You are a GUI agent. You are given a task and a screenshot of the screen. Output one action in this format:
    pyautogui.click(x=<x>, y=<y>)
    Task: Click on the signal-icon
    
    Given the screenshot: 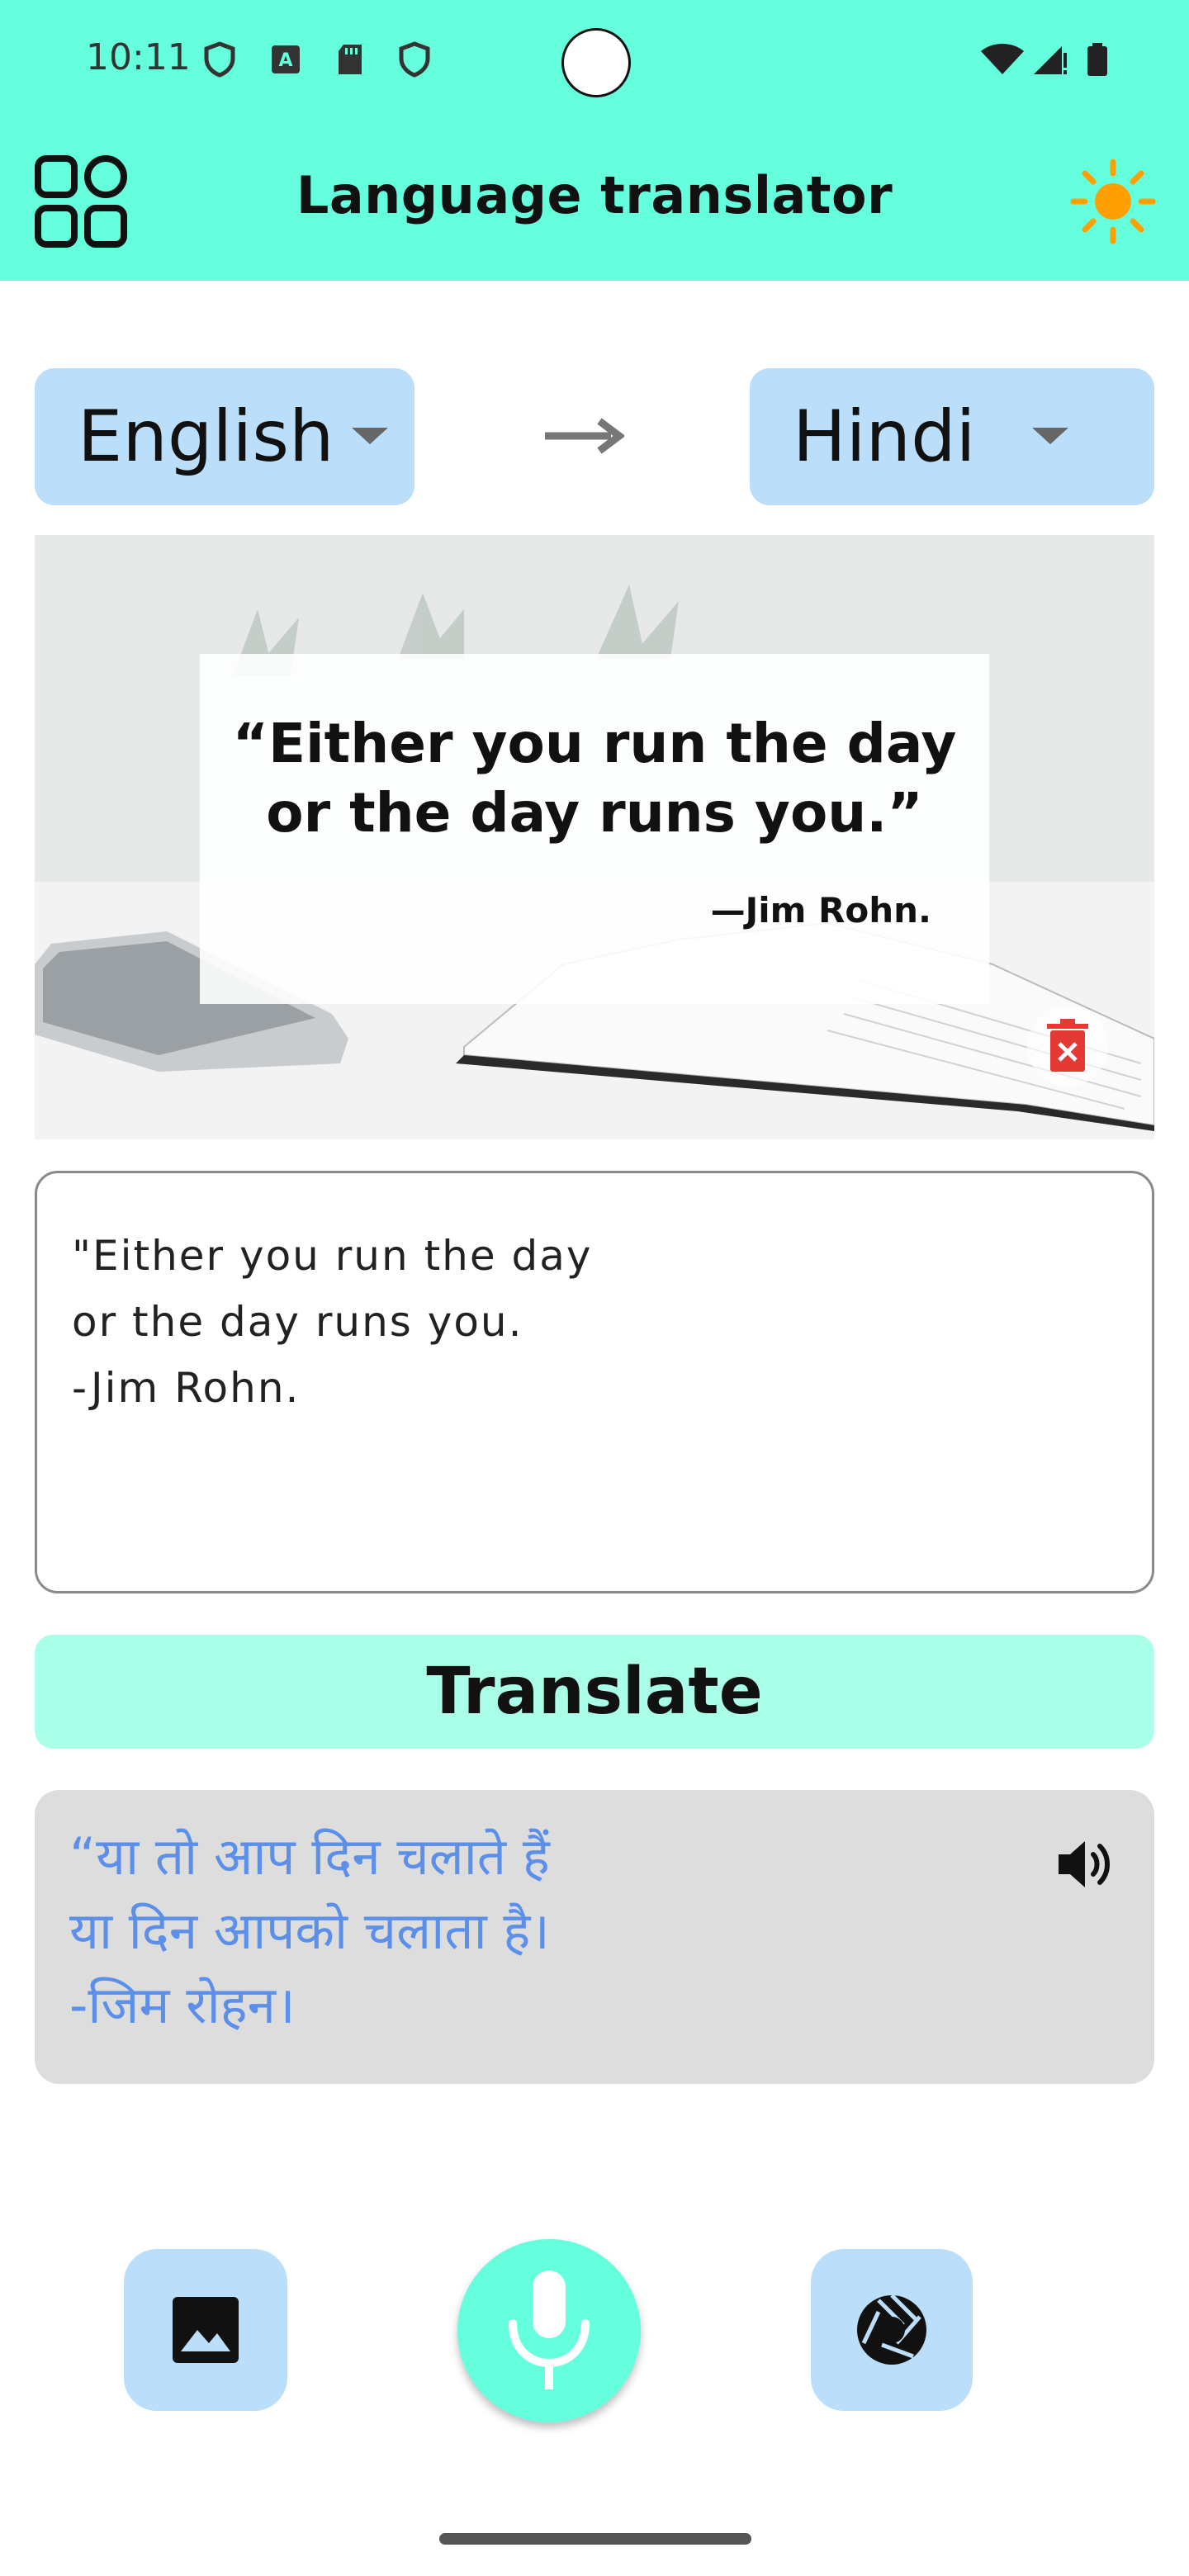 What is the action you would take?
    pyautogui.click(x=1049, y=59)
    